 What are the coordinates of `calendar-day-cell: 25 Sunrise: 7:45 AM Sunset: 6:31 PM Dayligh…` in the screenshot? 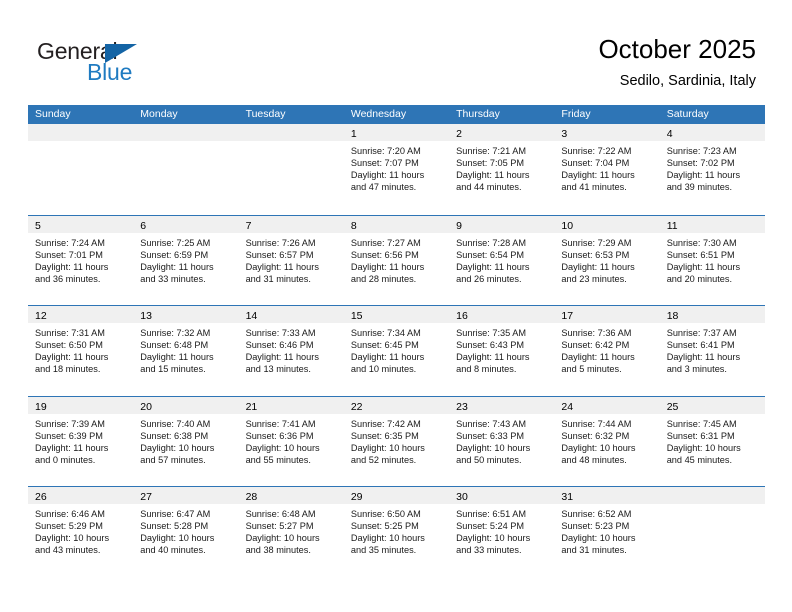 It's located at (712, 441).